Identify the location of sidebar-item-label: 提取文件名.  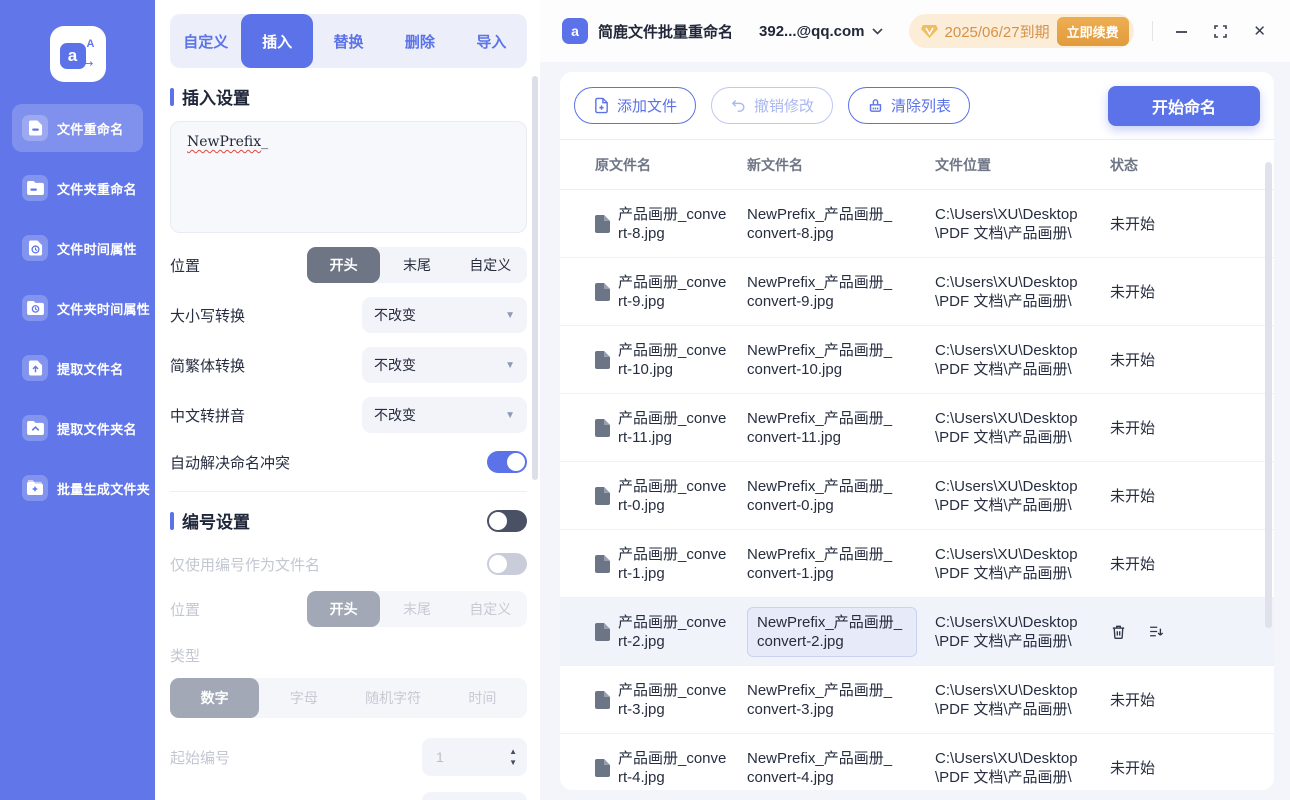
(90, 369).